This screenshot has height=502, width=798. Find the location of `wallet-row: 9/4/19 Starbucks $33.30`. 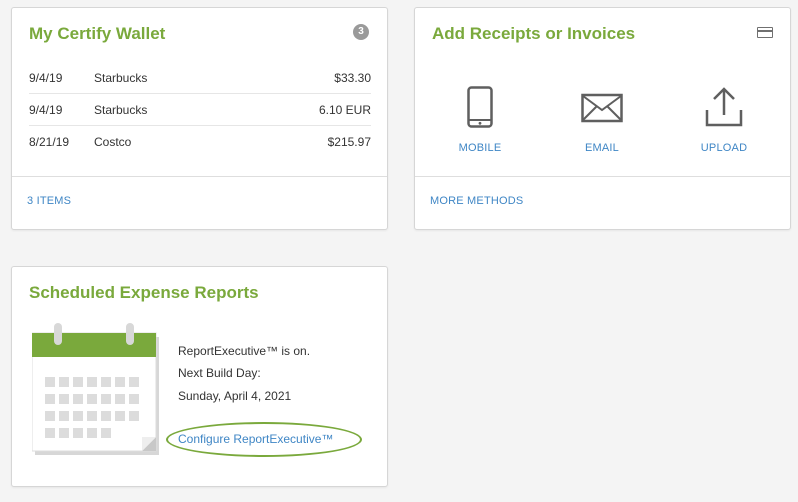

wallet-row: 9/4/19 Starbucks $33.30 is located at coordinates (200, 78).